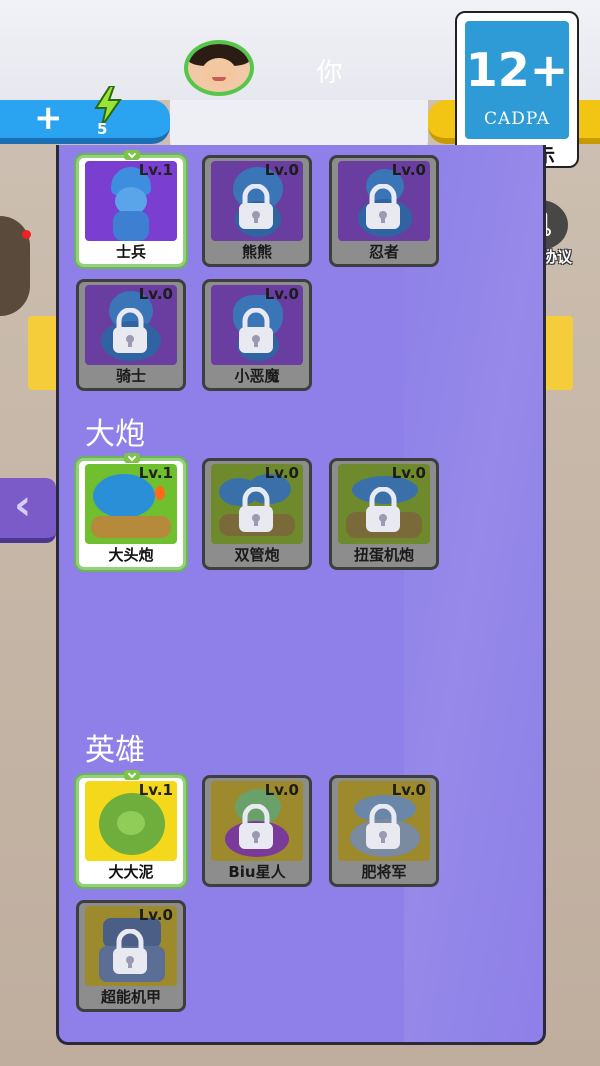  I want to click on unit-name: 大头炮, so click(131, 555).